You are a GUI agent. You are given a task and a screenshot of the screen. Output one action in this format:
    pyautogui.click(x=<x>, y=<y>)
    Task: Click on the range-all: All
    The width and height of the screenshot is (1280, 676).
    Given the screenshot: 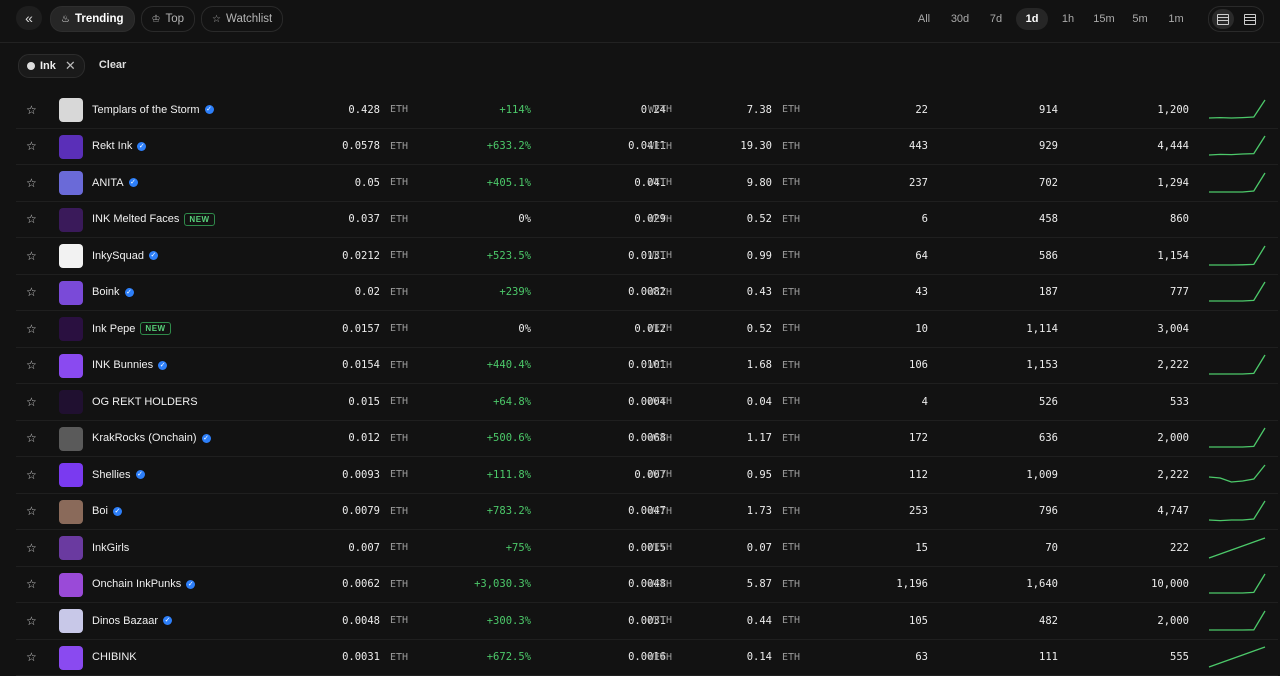 What is the action you would take?
    pyautogui.click(x=924, y=19)
    